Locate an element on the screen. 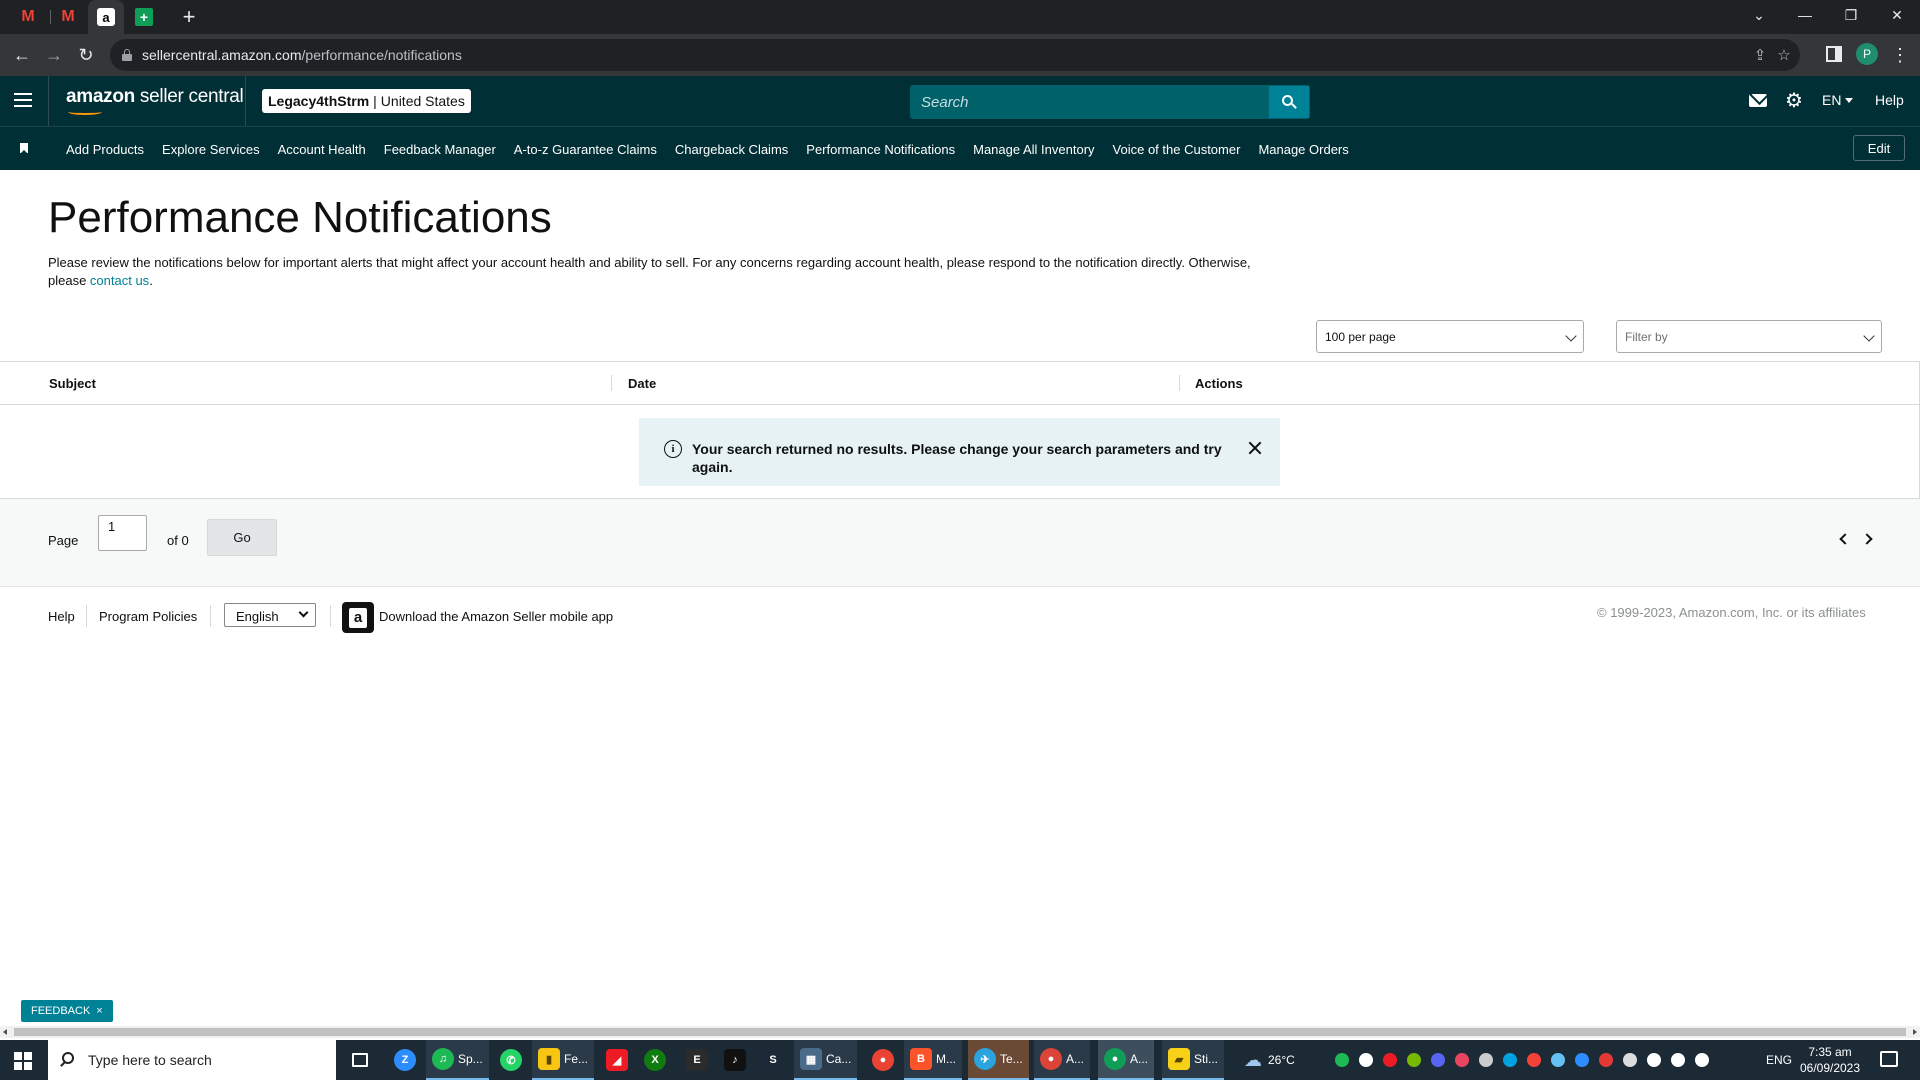  taskbar-app-amd: ◢ is located at coordinates (617, 1060).